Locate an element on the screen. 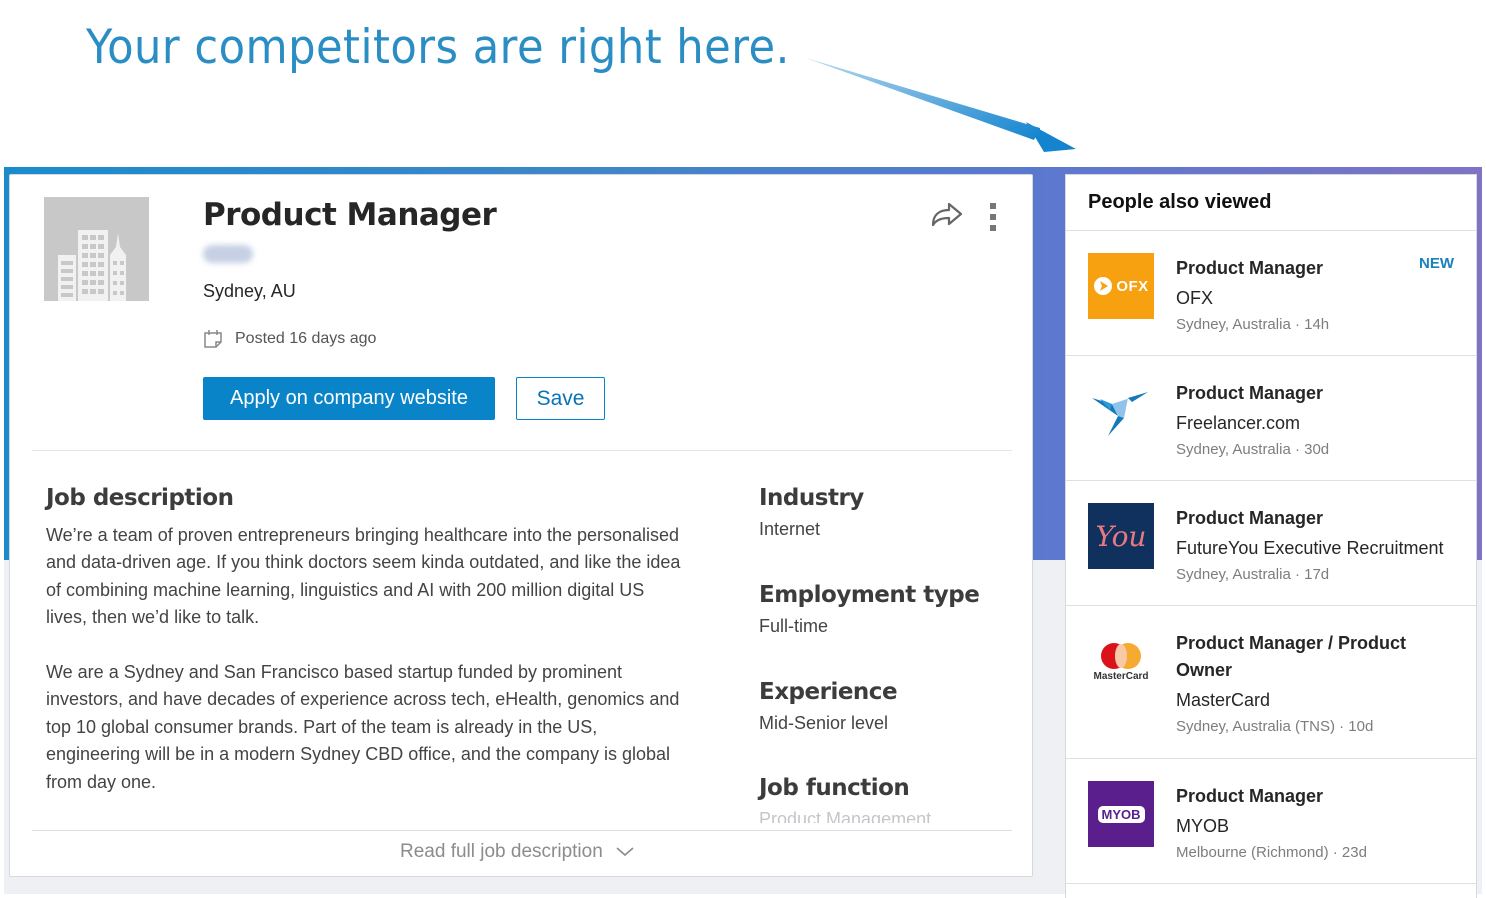 The image size is (1486, 898). posted-date: Posted 16 days ago is located at coordinates (289, 339).